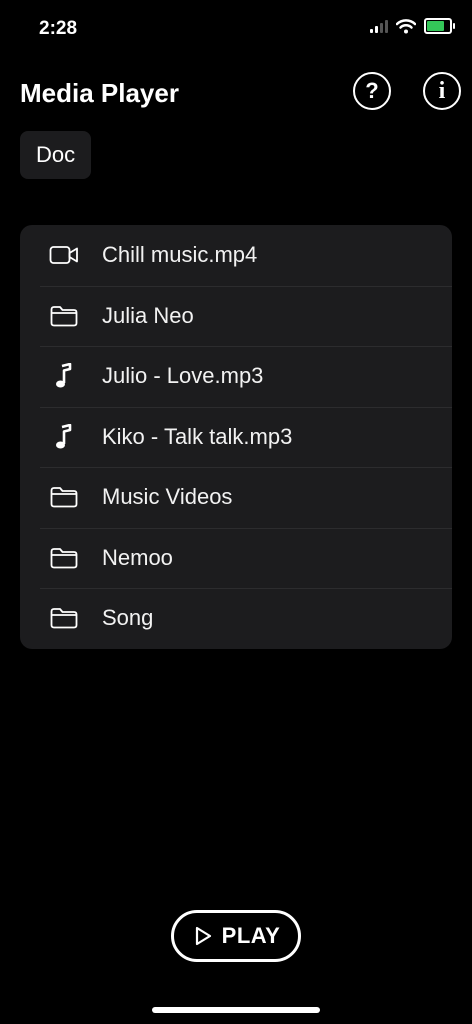  I want to click on battery-icon, so click(439, 26).